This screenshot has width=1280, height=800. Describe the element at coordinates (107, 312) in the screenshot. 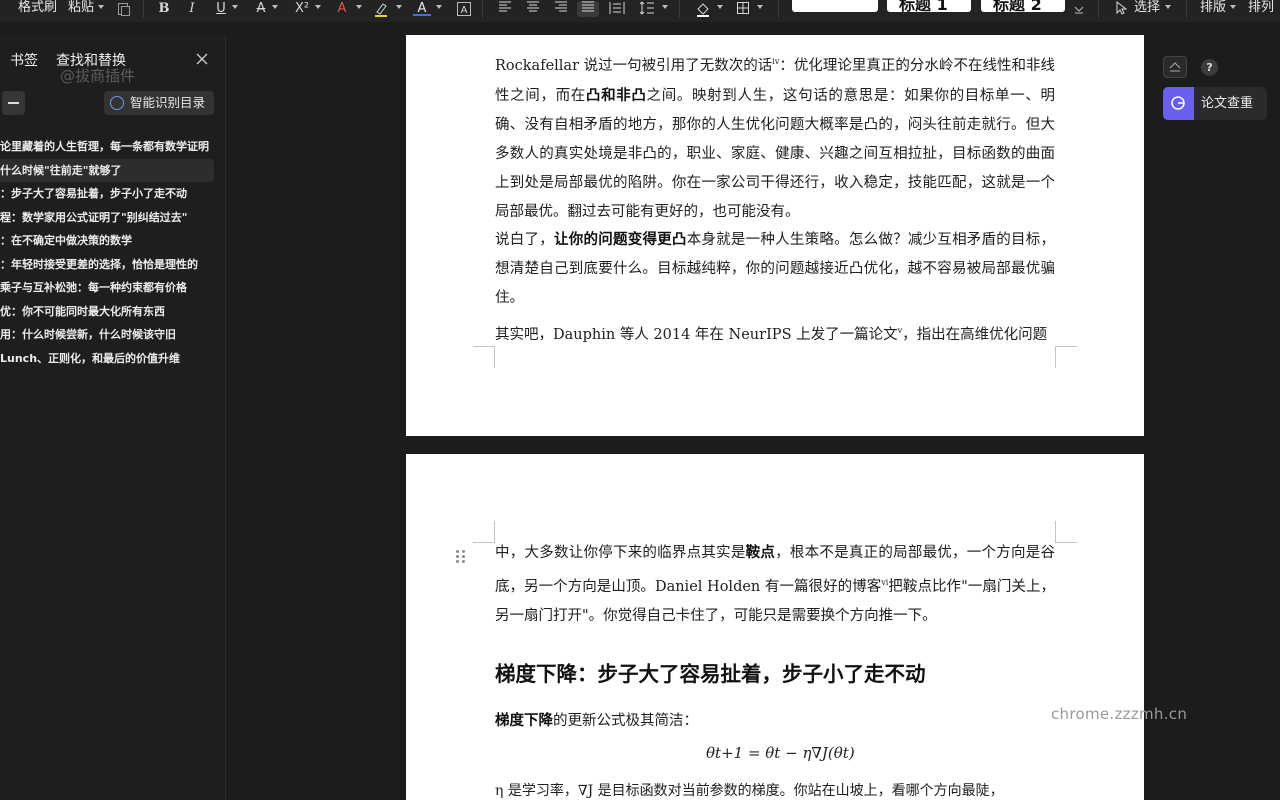

I see `toc-item: 优：你不可能同时最大化所有东西` at that location.